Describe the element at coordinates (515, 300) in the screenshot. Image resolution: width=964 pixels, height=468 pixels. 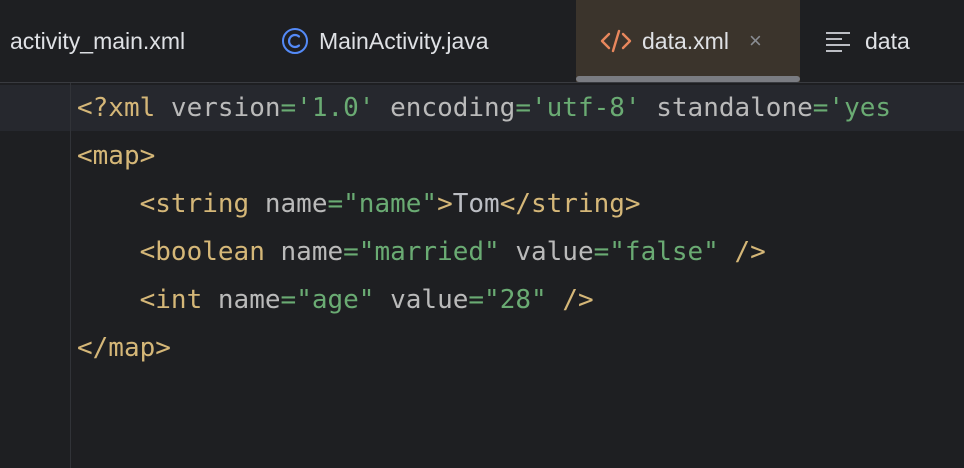
I see `value-value: "28"` at that location.